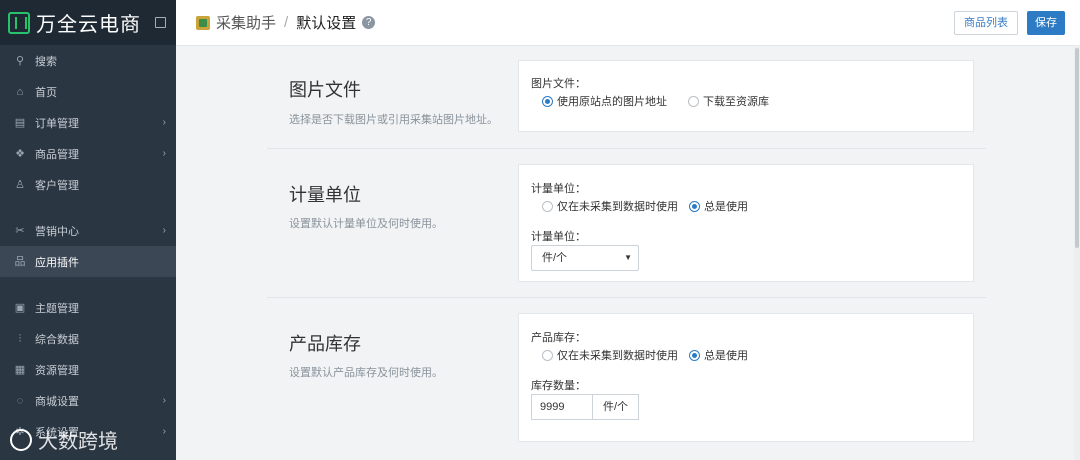 The image size is (1080, 460). Describe the element at coordinates (562, 407) in the screenshot. I see `stock-quantity-input: 9999` at that location.